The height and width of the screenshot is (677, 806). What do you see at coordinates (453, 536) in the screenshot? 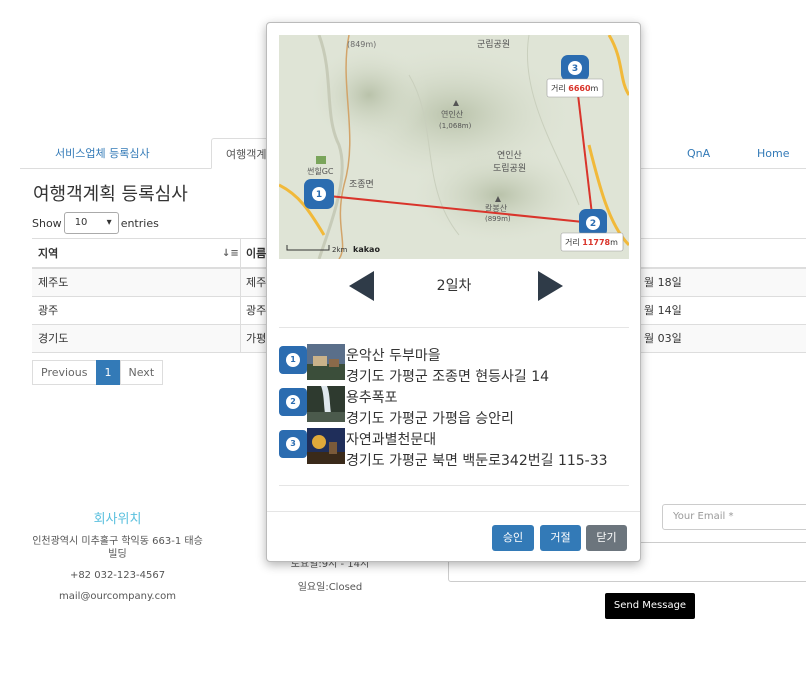
I see `modal-footer: 승인 거절 닫기` at bounding box center [453, 536].